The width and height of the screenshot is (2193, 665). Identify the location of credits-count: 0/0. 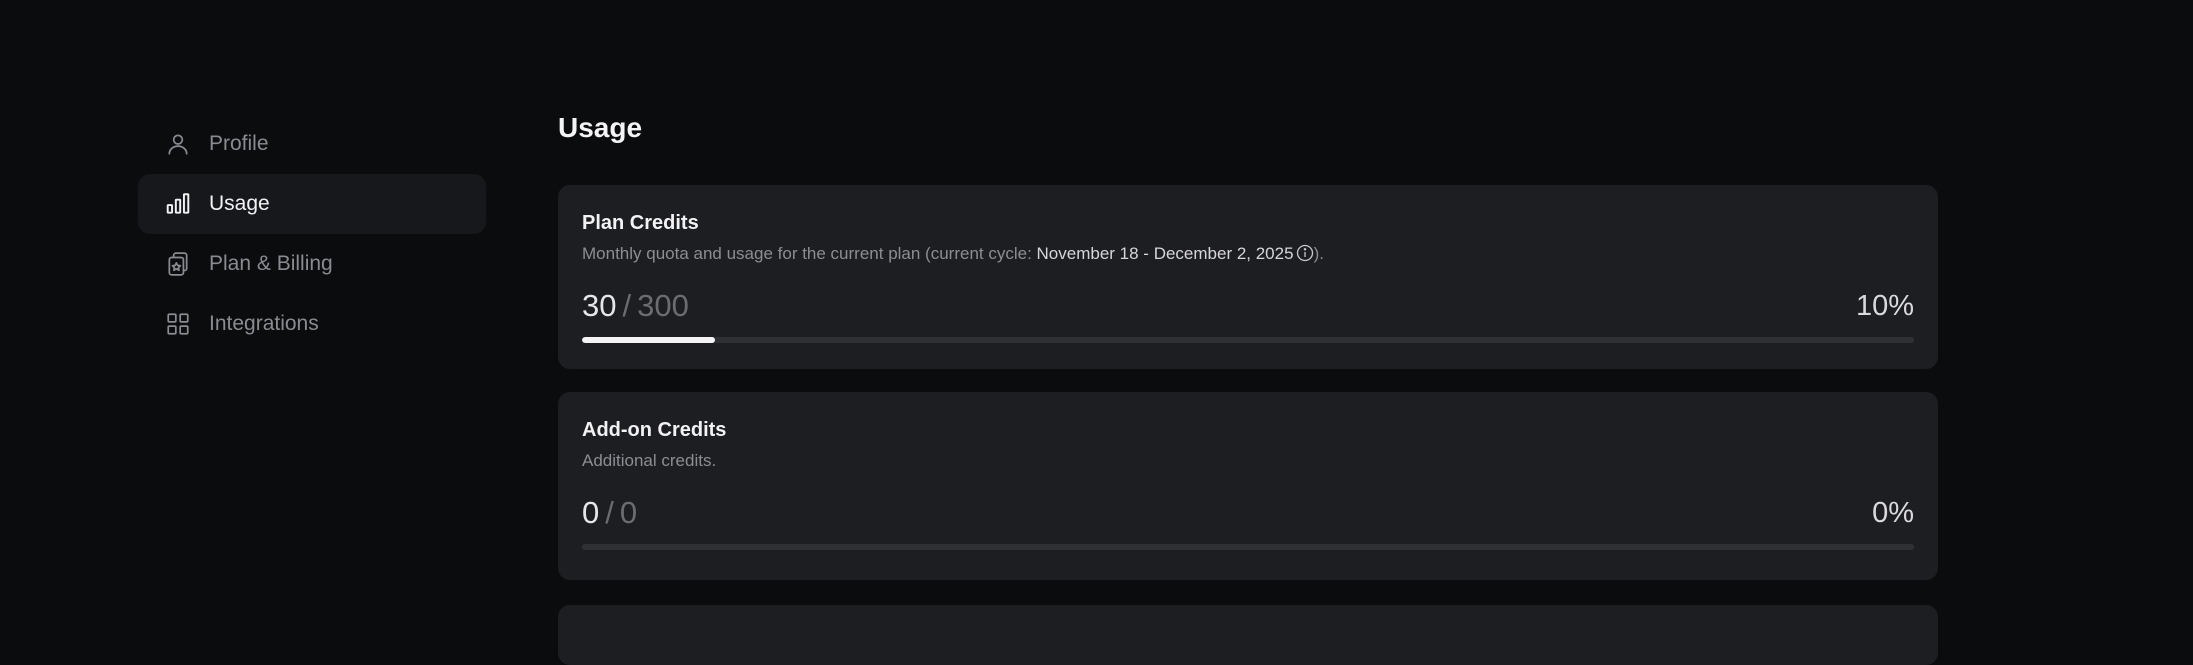
(609, 513).